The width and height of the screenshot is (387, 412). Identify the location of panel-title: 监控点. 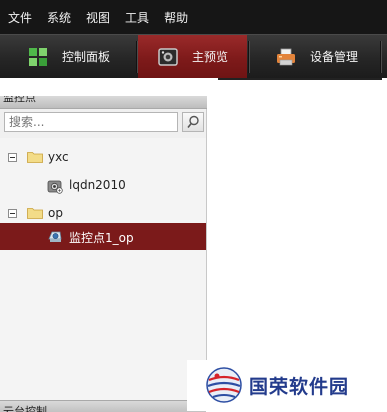
(19, 100).